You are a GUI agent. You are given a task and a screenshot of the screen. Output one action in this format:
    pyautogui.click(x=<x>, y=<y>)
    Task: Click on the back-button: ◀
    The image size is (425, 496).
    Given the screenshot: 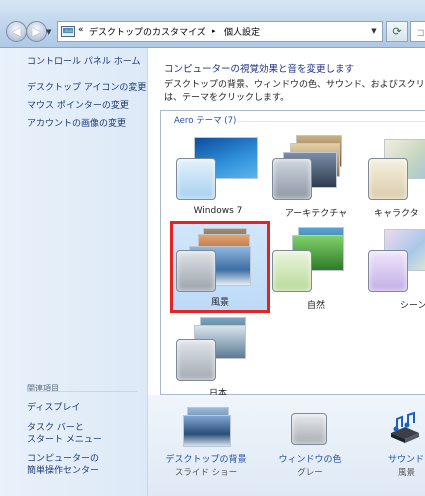 What is the action you would take?
    pyautogui.click(x=16, y=31)
    